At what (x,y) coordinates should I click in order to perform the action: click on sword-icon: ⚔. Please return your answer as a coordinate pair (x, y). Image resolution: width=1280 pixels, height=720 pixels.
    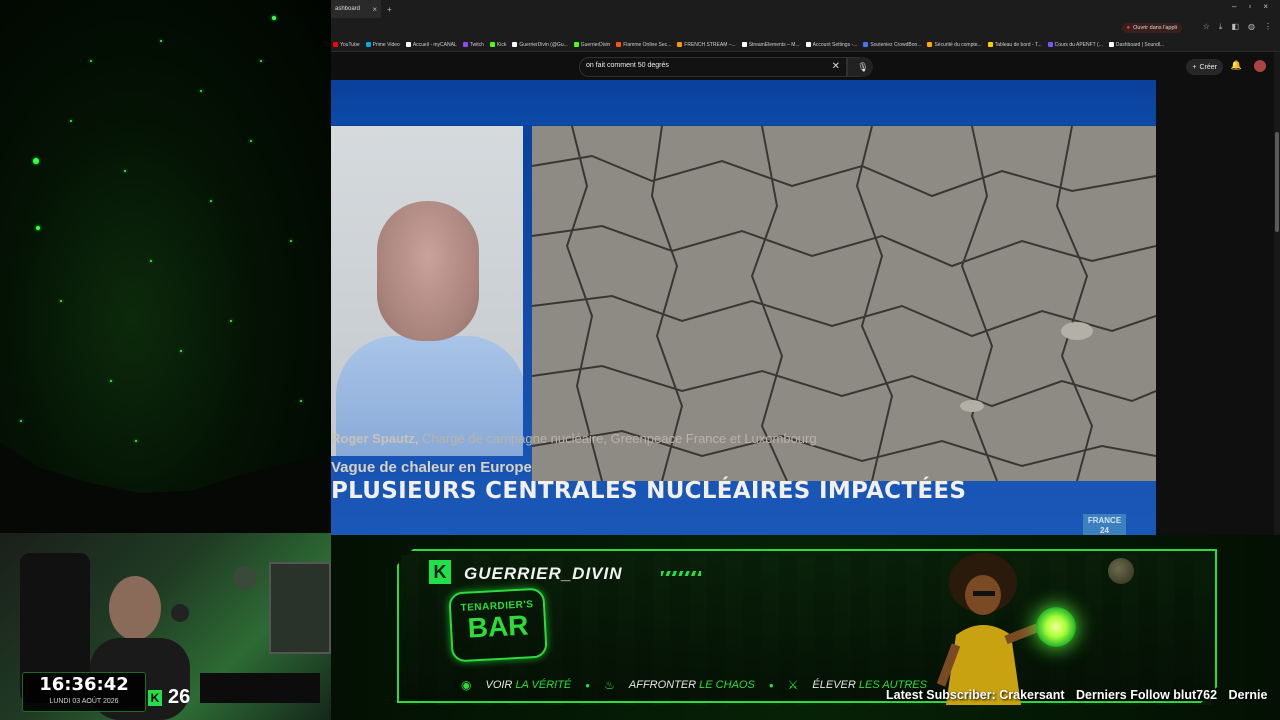
    Looking at the image, I should click on (793, 685).